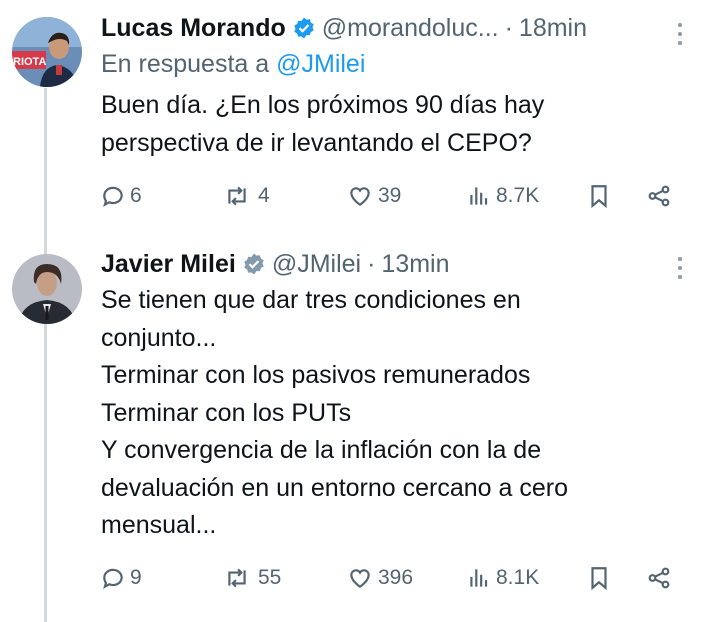 Image resolution: width=701 pixels, height=622 pixels. I want to click on retweet-button: 55, so click(250, 578).